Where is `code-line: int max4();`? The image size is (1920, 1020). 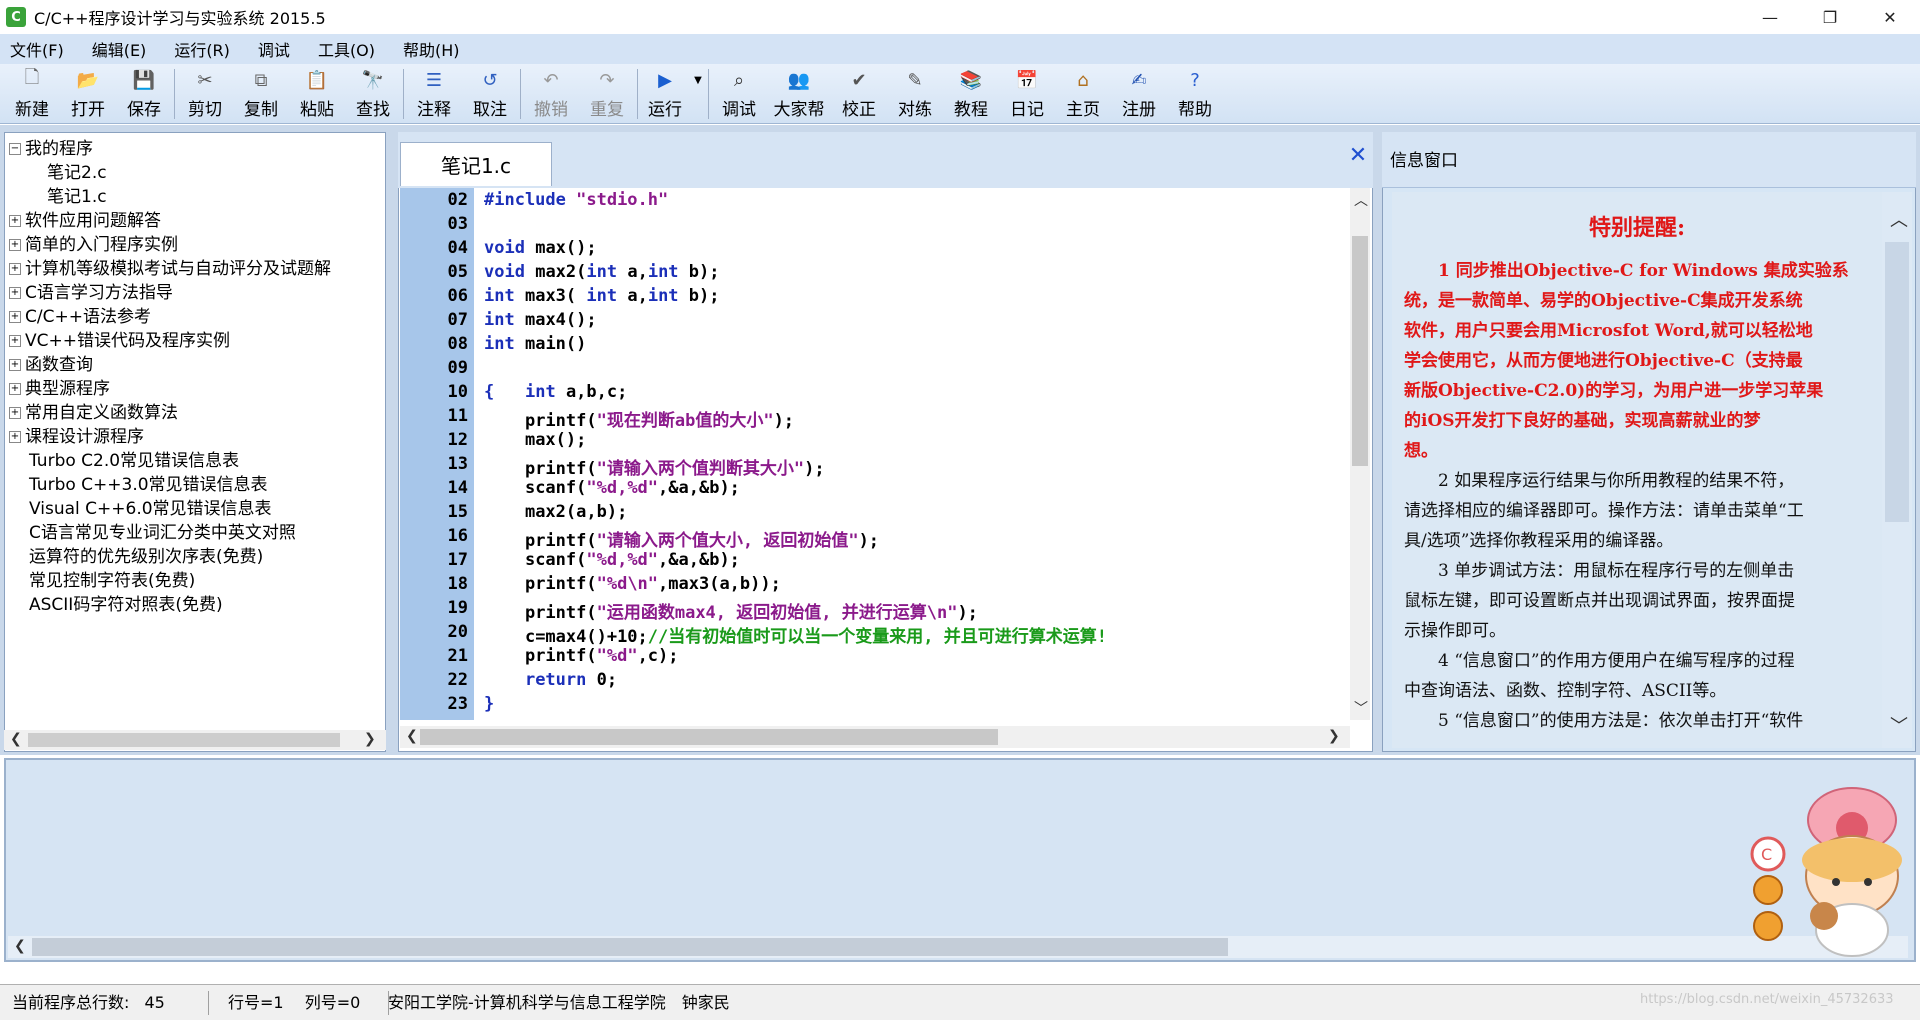 code-line: int max4(); is located at coordinates (540, 320).